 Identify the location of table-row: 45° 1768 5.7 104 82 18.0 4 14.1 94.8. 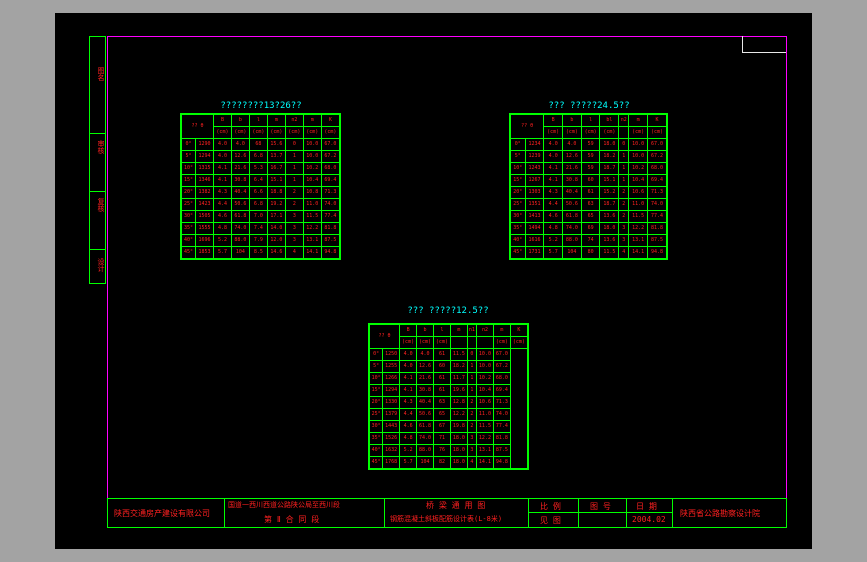
(448, 463).